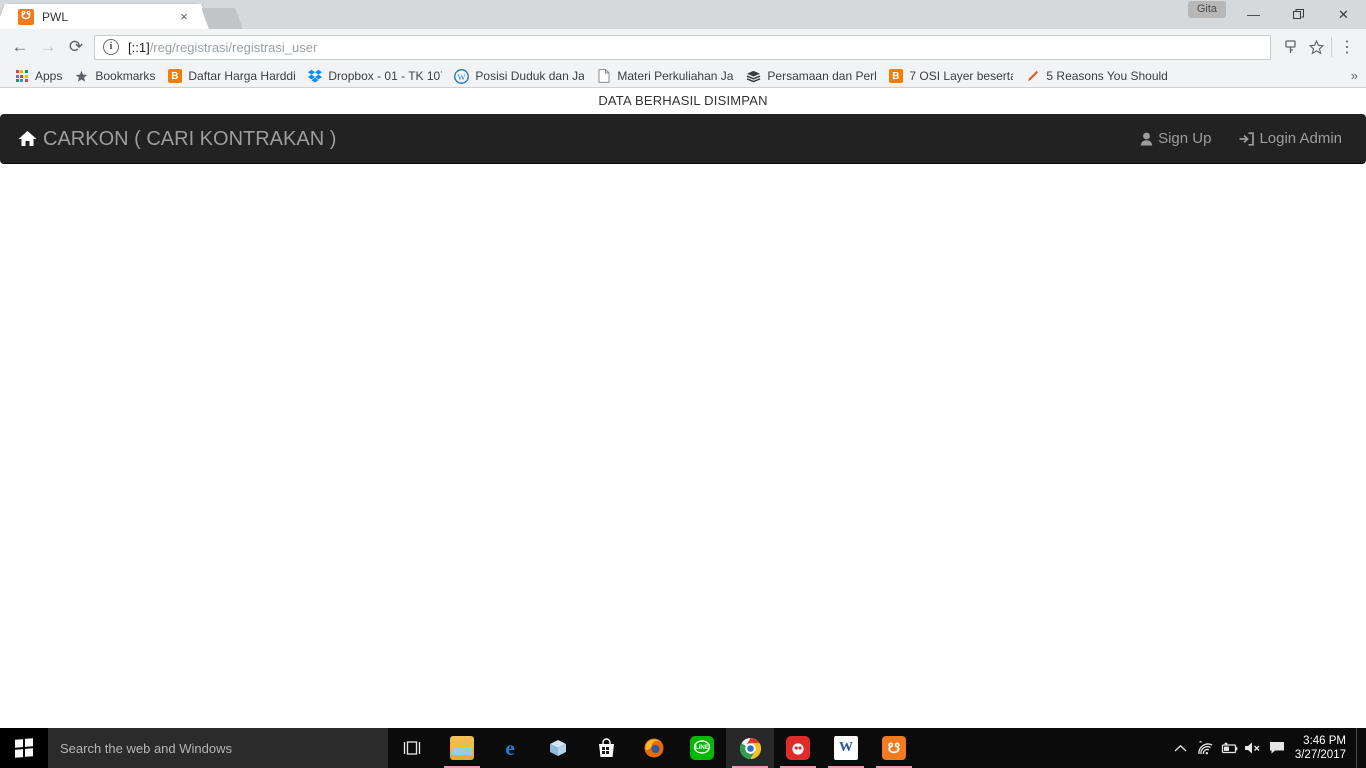 This screenshot has height=768, width=1366. Describe the element at coordinates (125, 76) in the screenshot. I see `bookmark-label: Bookmarks` at that location.